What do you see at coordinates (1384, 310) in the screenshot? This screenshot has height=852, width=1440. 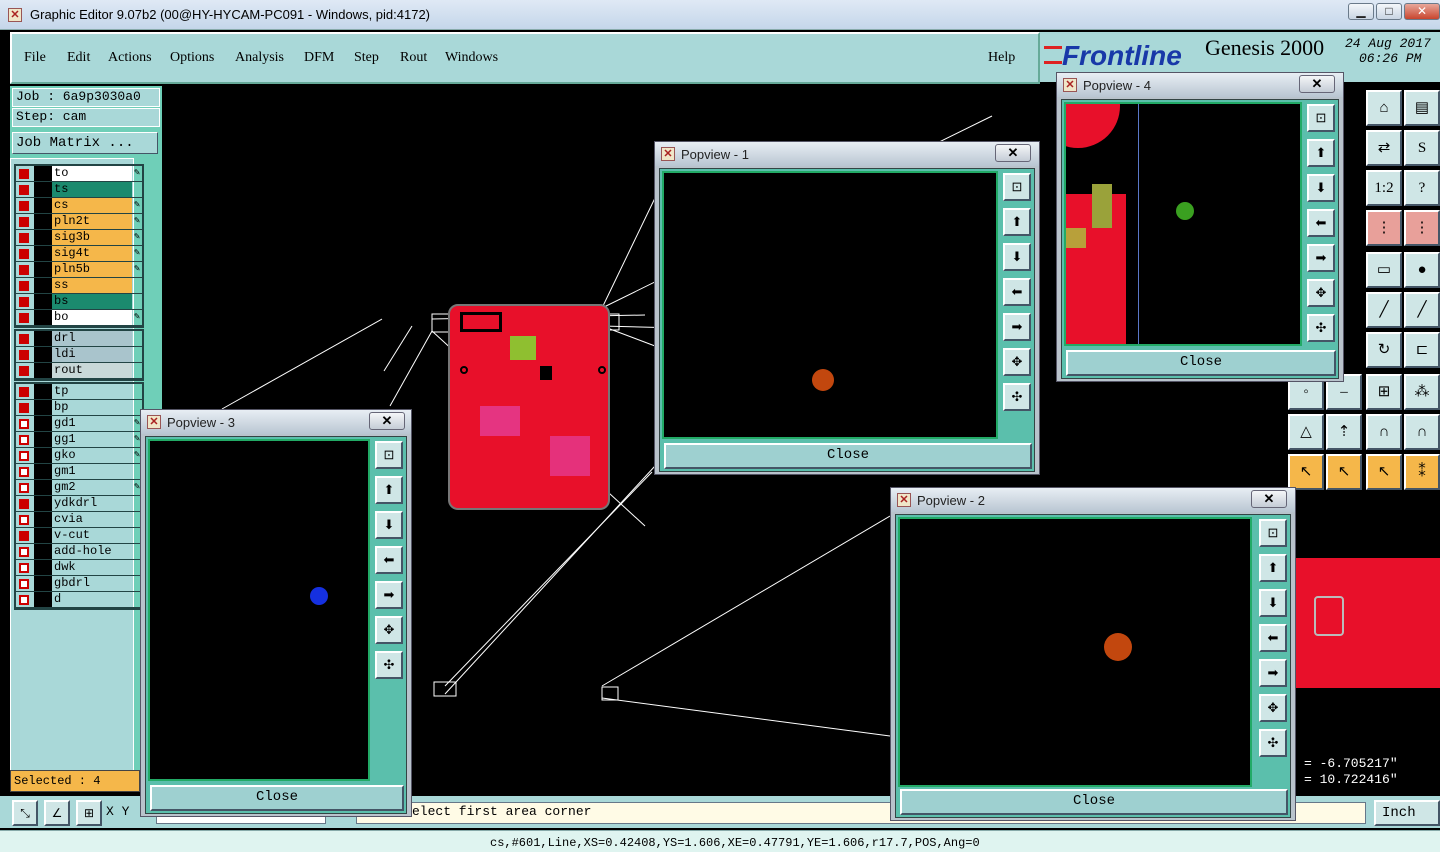 I see `line-icon: ╱` at bounding box center [1384, 310].